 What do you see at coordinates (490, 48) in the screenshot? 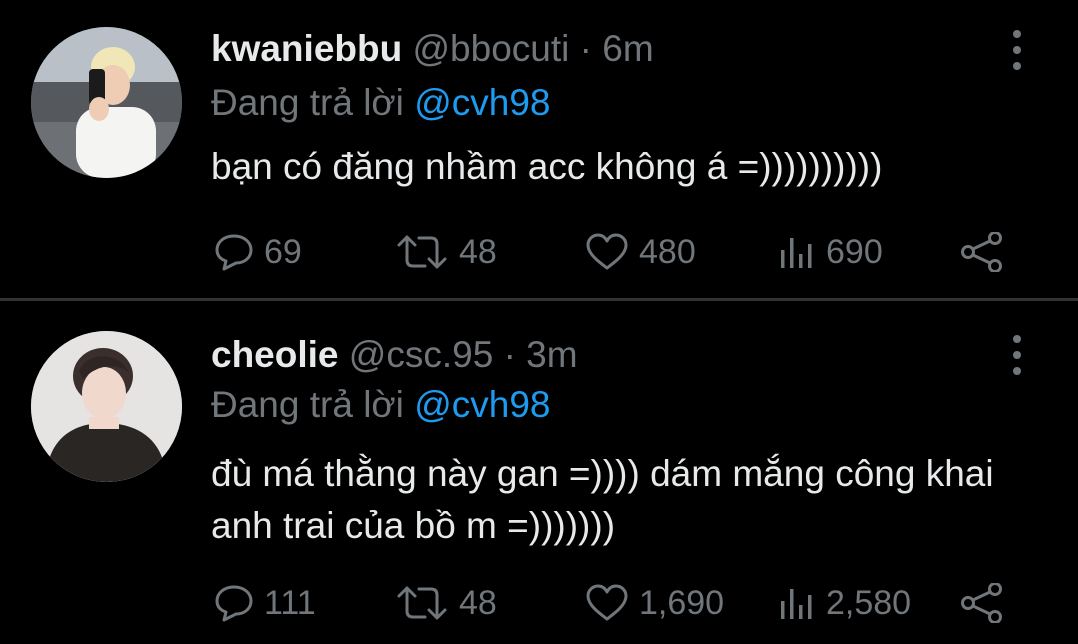
I see `handle: @bbocuti` at bounding box center [490, 48].